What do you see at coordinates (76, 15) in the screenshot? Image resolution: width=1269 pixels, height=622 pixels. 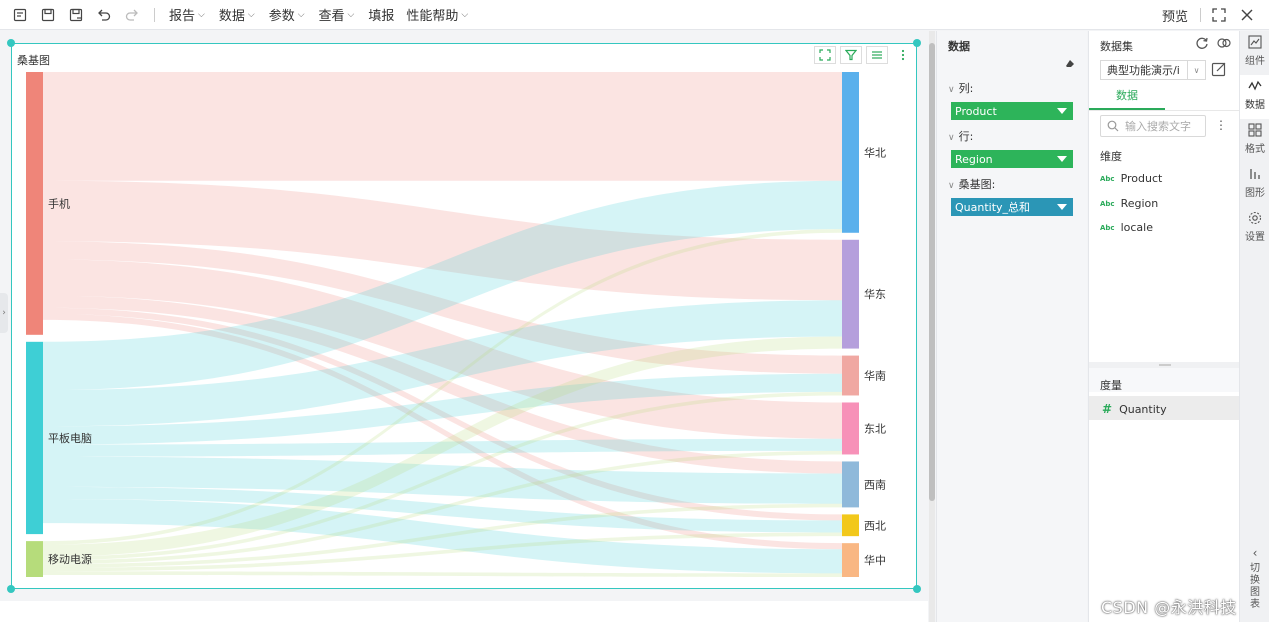 I see `save-as-icon` at bounding box center [76, 15].